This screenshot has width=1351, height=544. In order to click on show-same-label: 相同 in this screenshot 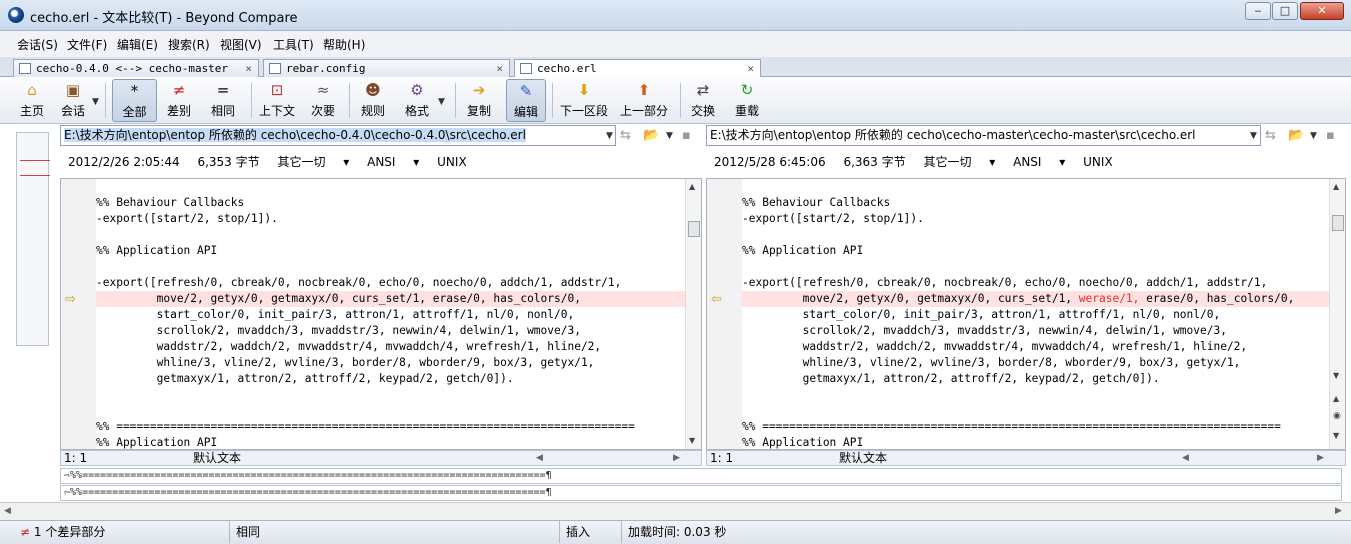, I will do `click(222, 111)`.